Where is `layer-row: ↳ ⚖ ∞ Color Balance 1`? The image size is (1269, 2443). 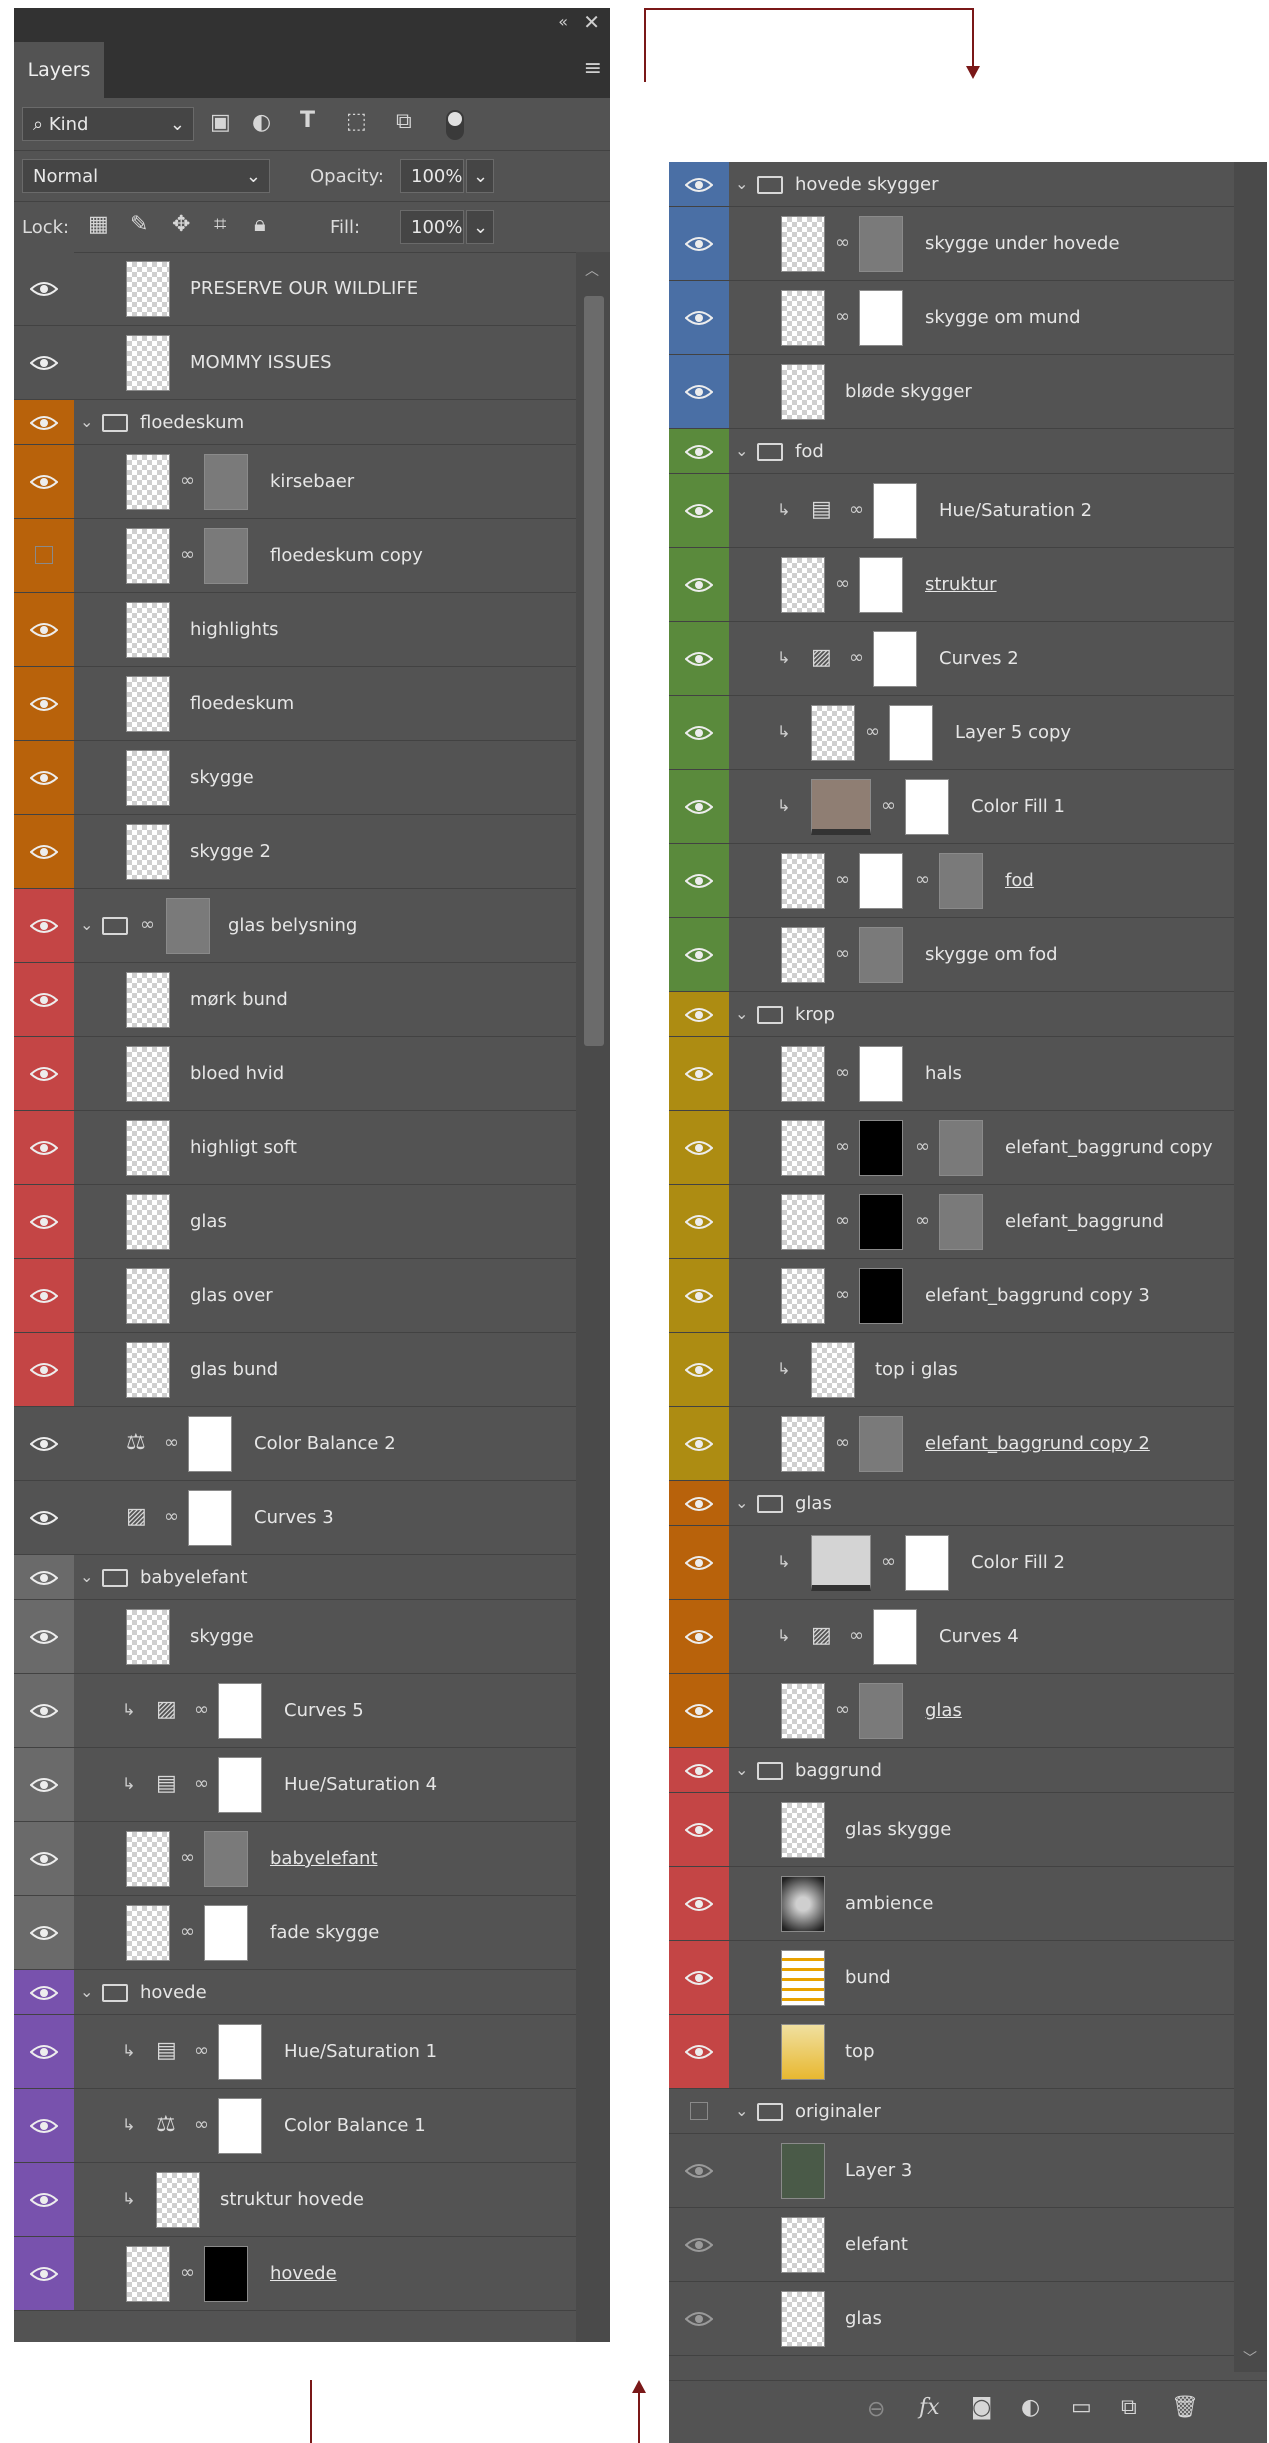
layer-row: ↳ ⚖ ∞ Color Balance 1 is located at coordinates (295, 2126).